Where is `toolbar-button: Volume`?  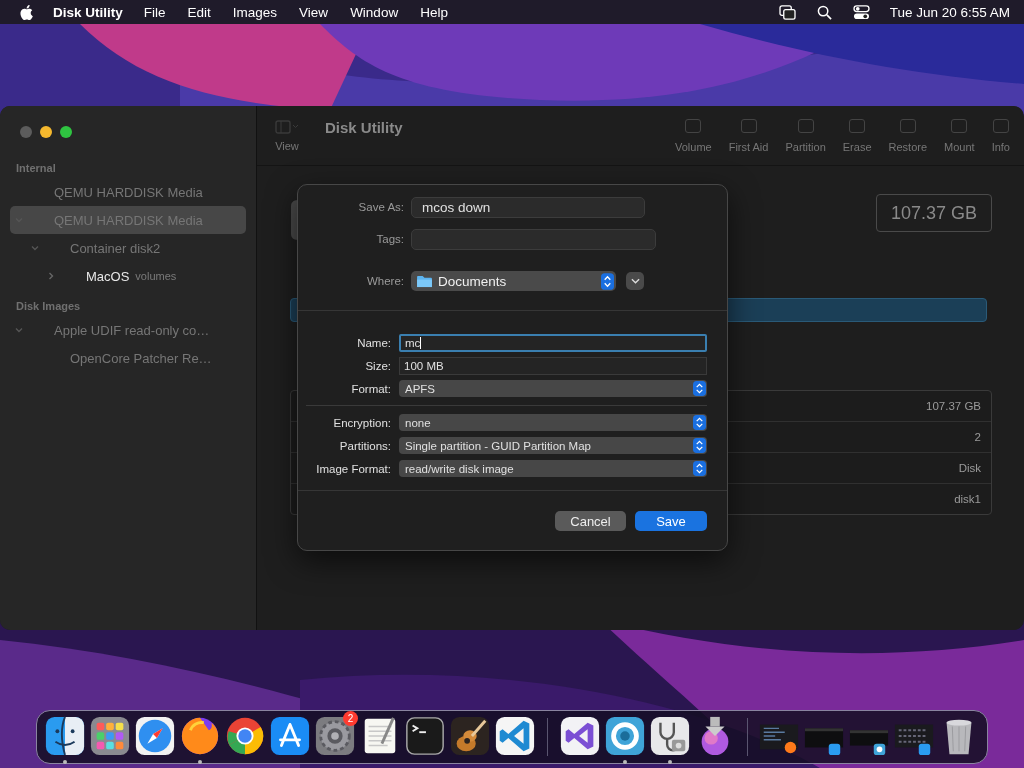
toolbar-button: Volume is located at coordinates (693, 135).